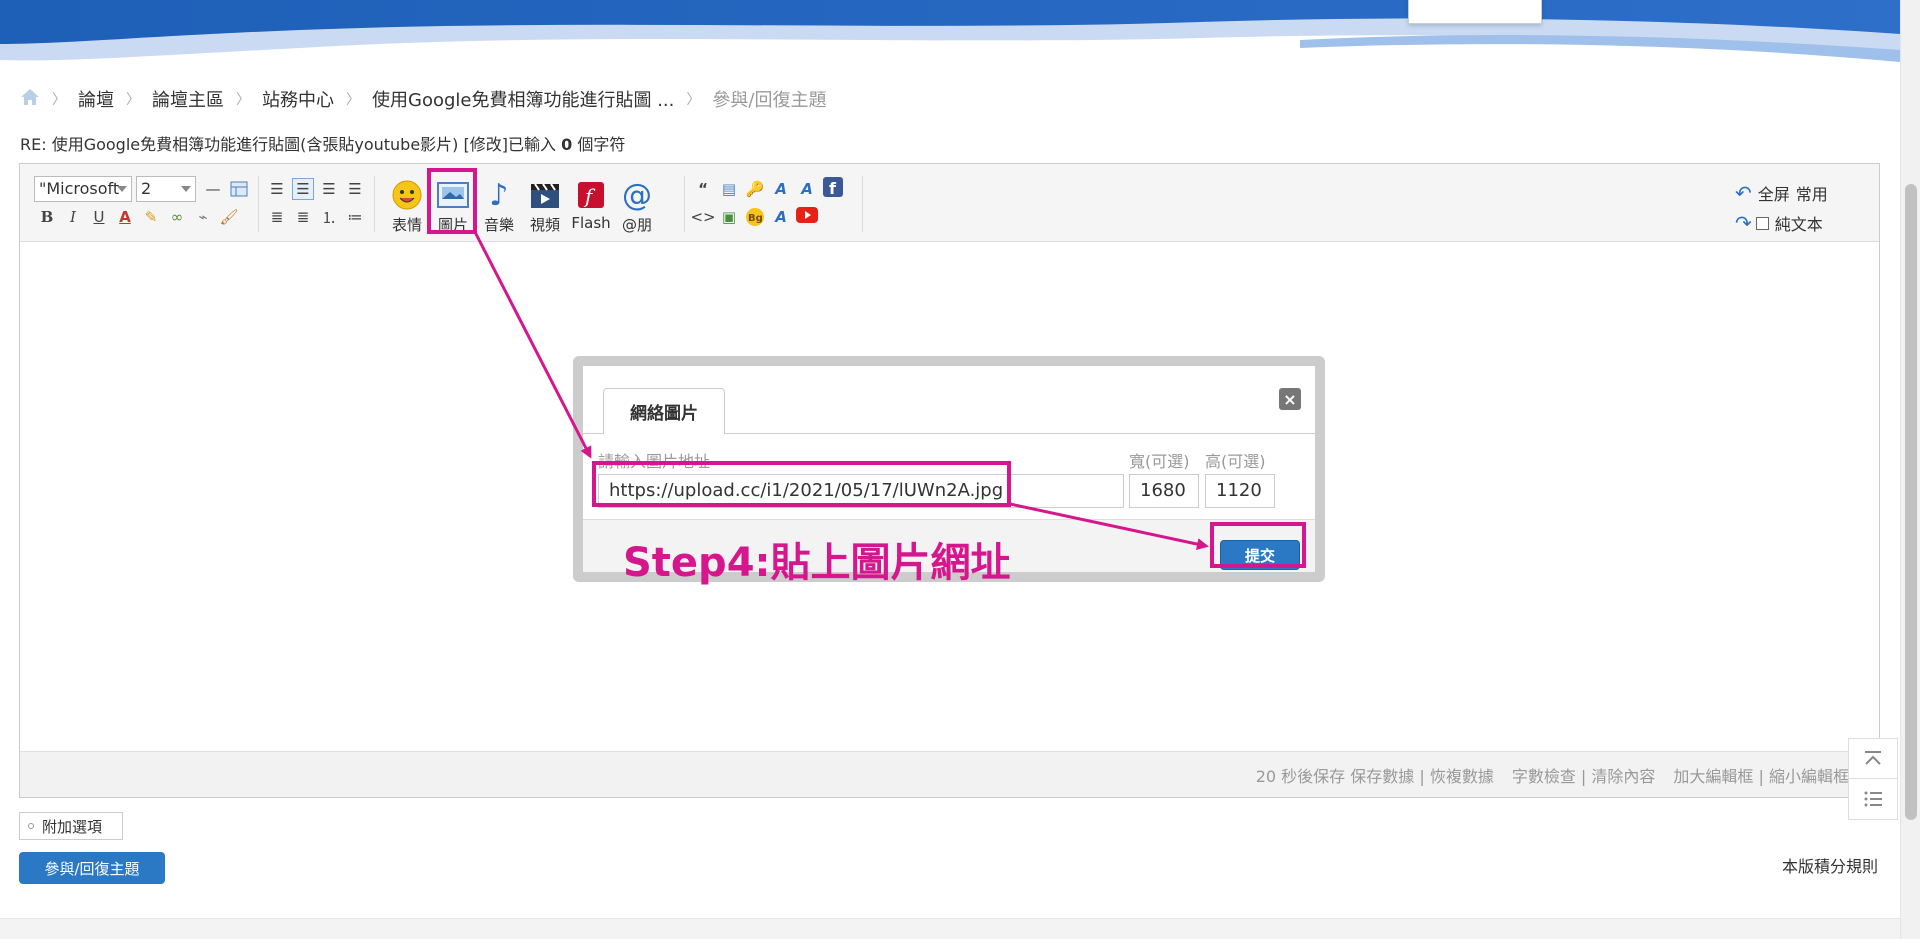  I want to click on source-code-icon: <>, so click(702, 217).